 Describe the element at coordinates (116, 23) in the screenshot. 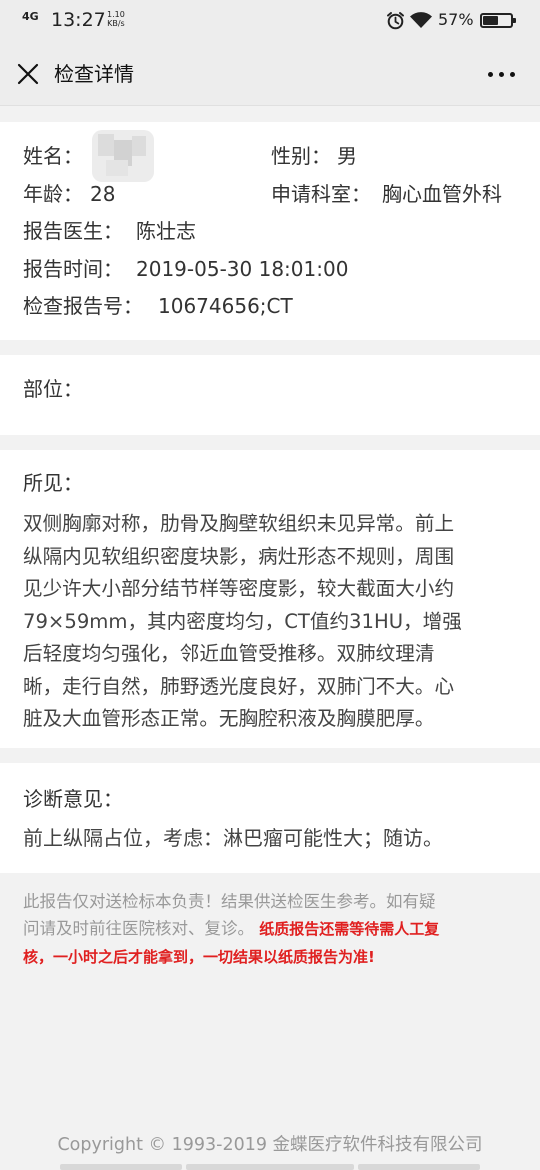

I see `network-speed-unit: KB/s` at that location.